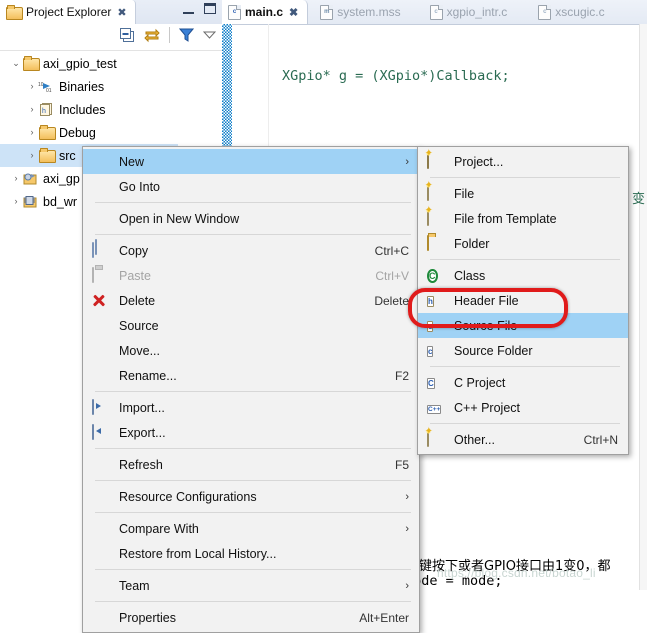  I want to click on menu-item-label: Header File, so click(486, 300).